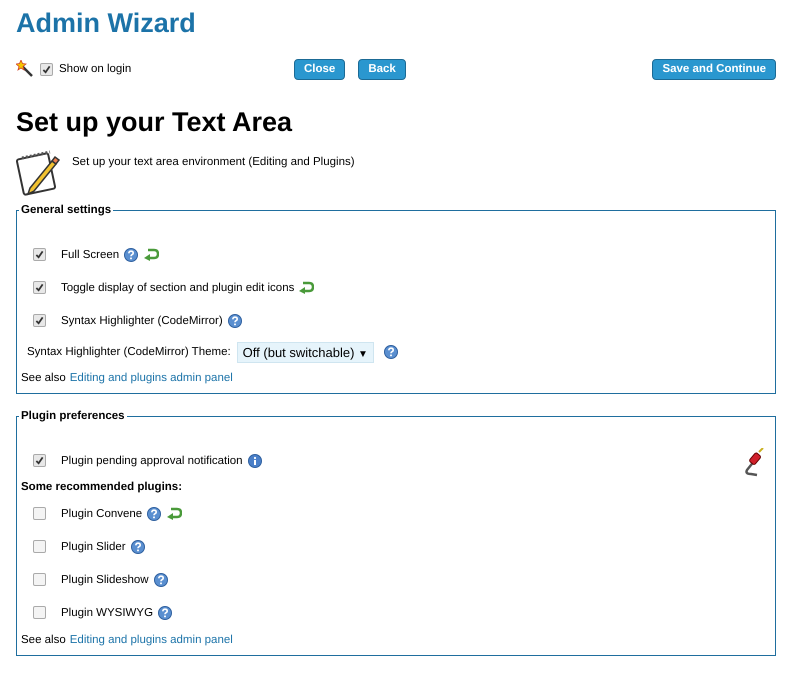  Describe the element at coordinates (105, 580) in the screenshot. I see `option-label: Plugin Slideshow` at that location.